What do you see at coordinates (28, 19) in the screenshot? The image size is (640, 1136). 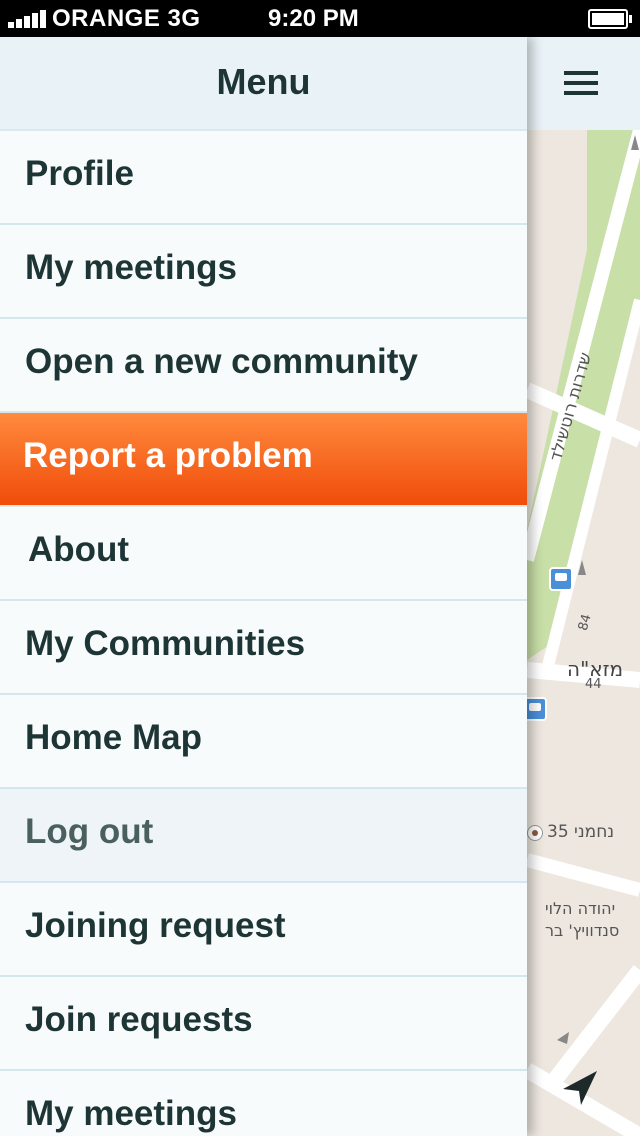 I see `signal-strength-icon` at bounding box center [28, 19].